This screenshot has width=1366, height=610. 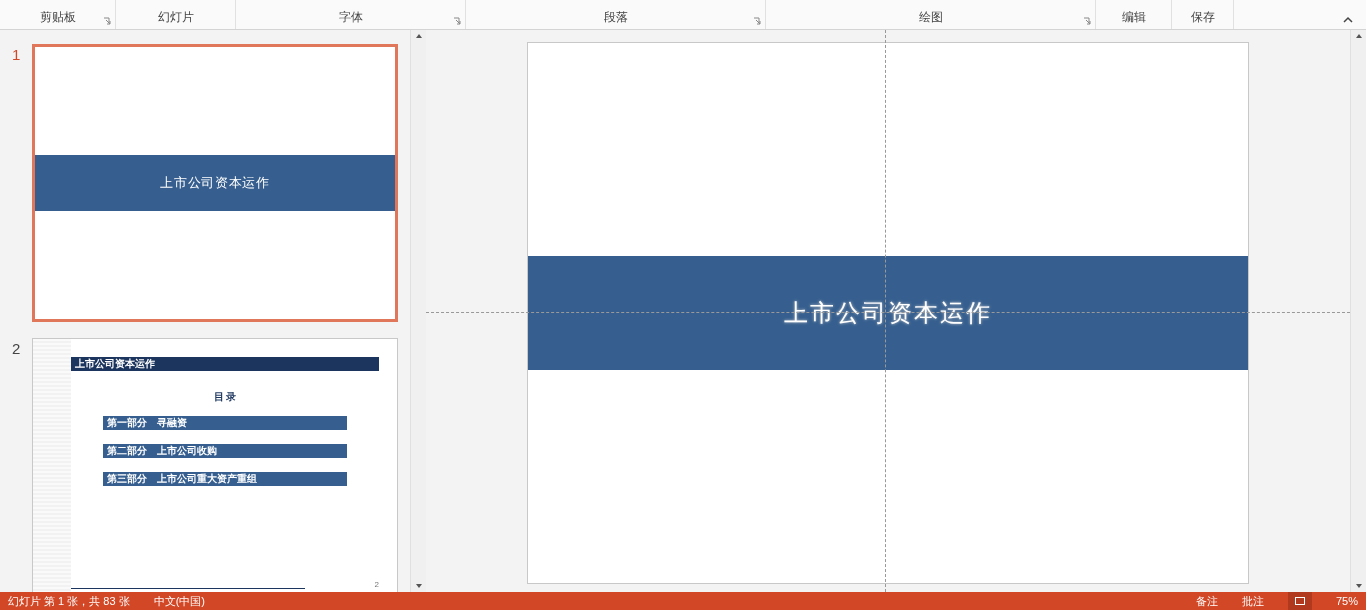 What do you see at coordinates (930, 17) in the screenshot?
I see `group-label: 绘图` at bounding box center [930, 17].